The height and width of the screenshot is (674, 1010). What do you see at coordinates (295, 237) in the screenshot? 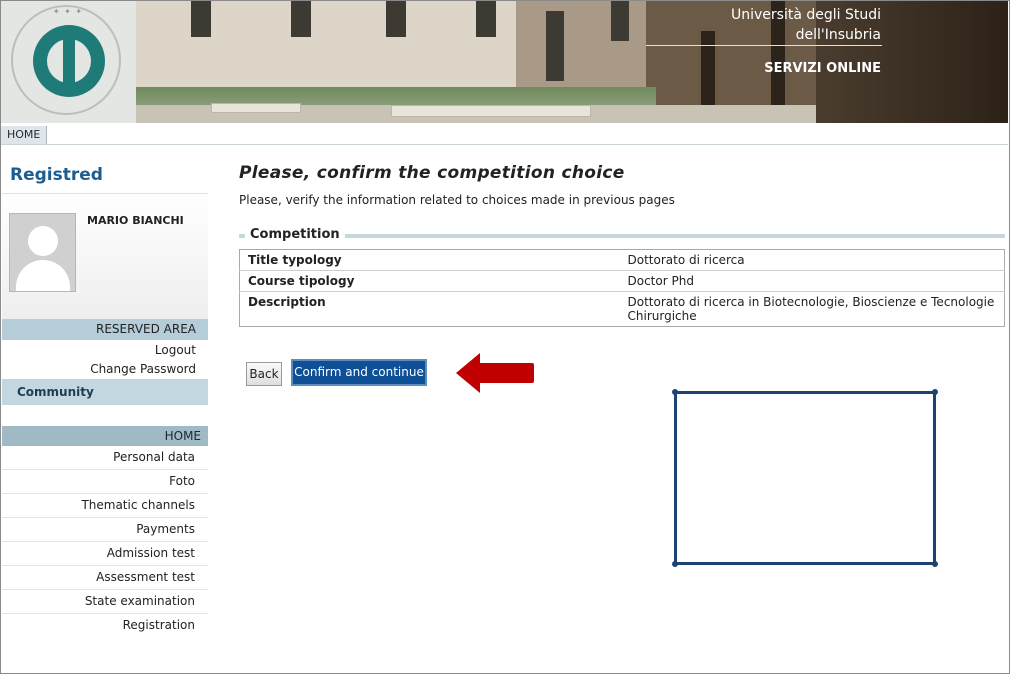
I see `competition-legend: Competition` at bounding box center [295, 237].